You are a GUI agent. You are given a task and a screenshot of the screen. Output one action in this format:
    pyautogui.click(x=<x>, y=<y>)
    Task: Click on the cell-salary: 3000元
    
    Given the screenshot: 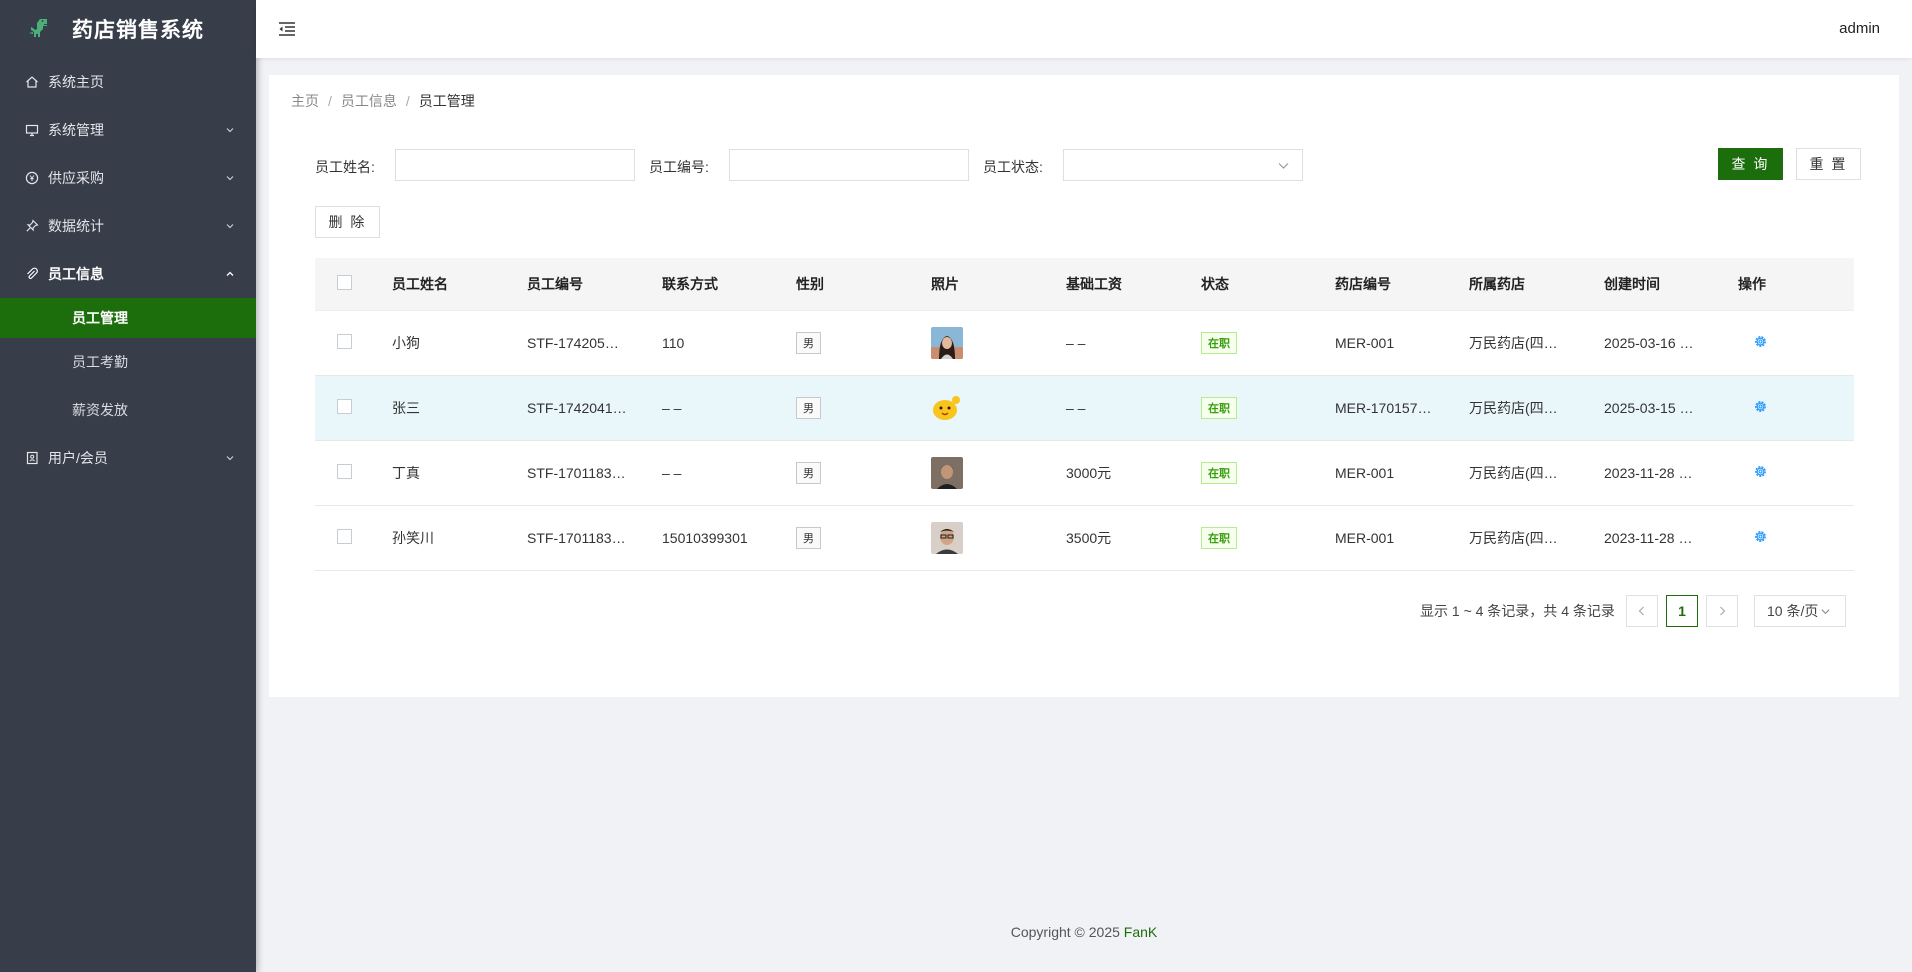 What is the action you would take?
    pyautogui.click(x=1089, y=473)
    